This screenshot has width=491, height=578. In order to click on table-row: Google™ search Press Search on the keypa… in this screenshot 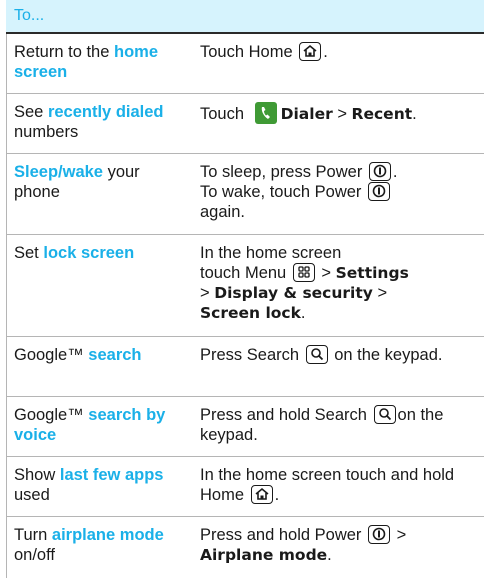, I will do `click(245, 367)`.